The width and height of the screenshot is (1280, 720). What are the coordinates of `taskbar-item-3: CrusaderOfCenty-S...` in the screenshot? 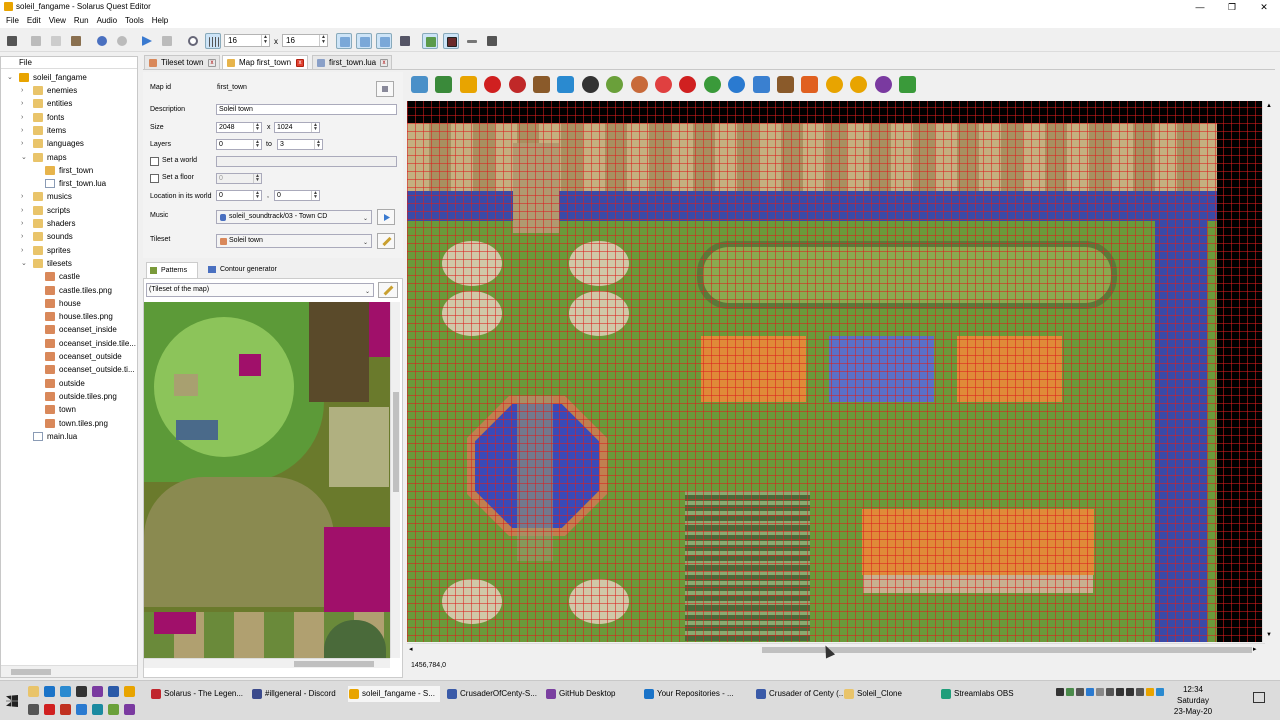 It's located at (492, 694).